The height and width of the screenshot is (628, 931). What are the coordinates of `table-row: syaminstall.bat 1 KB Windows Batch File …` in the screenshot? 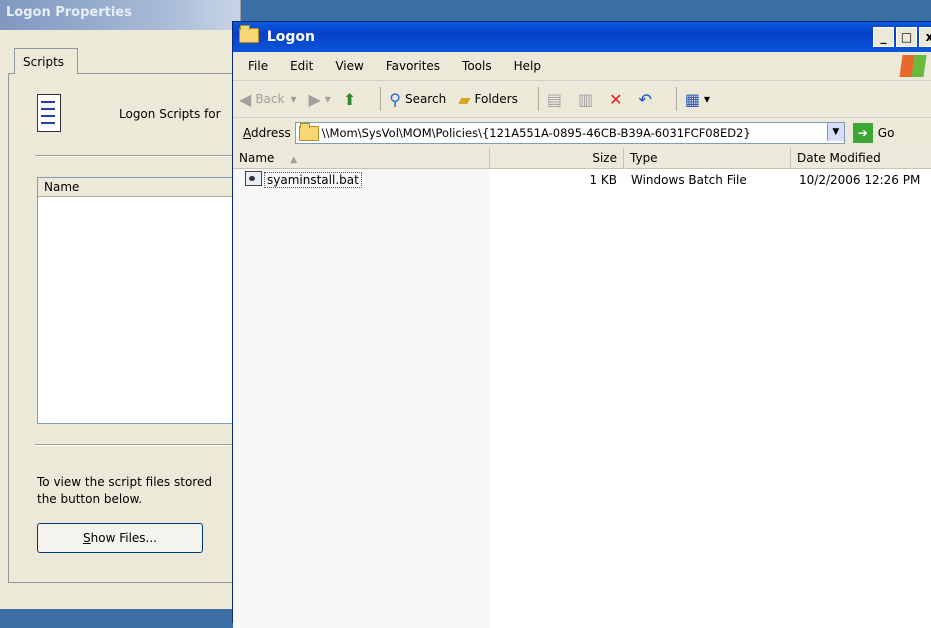 It's located at (582, 180).